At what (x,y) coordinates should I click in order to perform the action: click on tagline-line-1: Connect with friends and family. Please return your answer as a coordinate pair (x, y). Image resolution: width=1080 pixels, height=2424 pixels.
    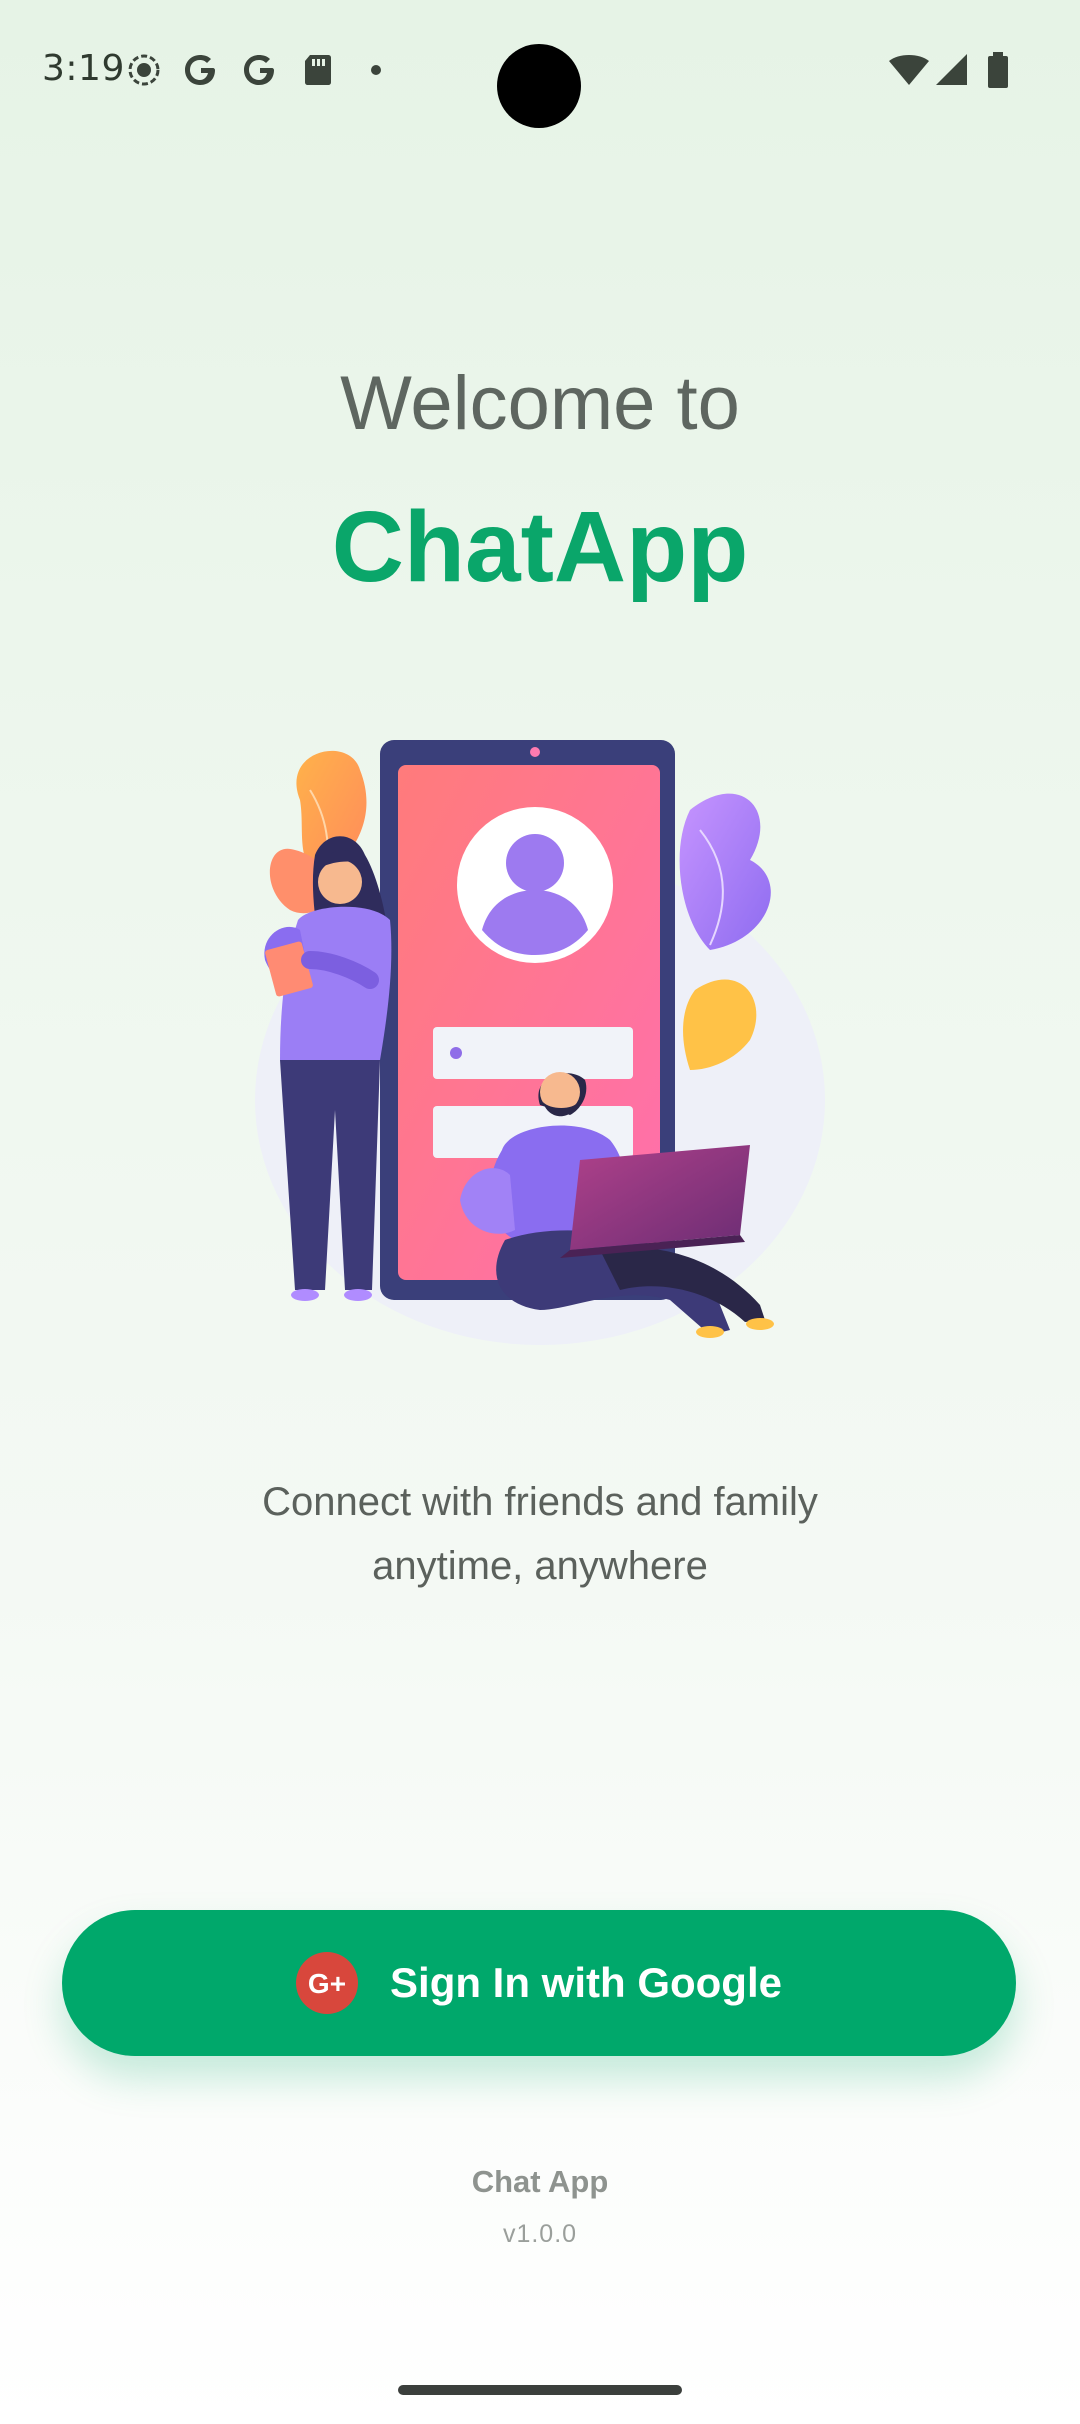
    Looking at the image, I should click on (540, 1502).